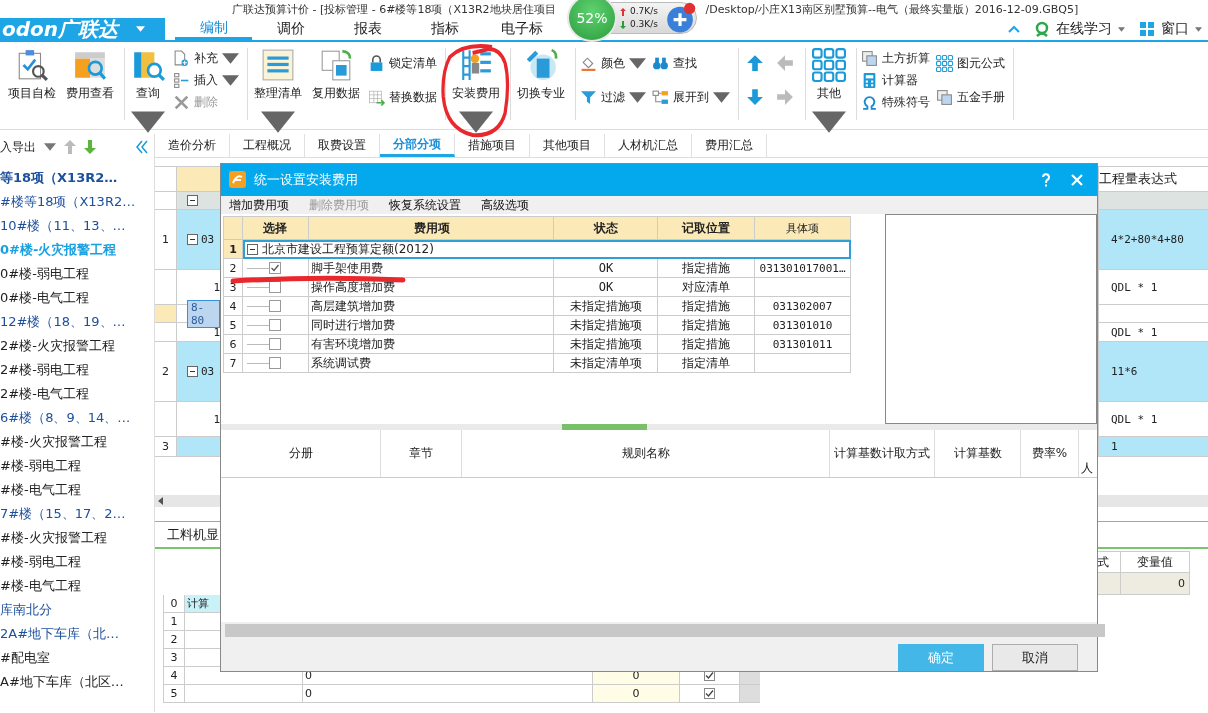  Describe the element at coordinates (275, 228) in the screenshot. I see `column-header: 选择` at that location.